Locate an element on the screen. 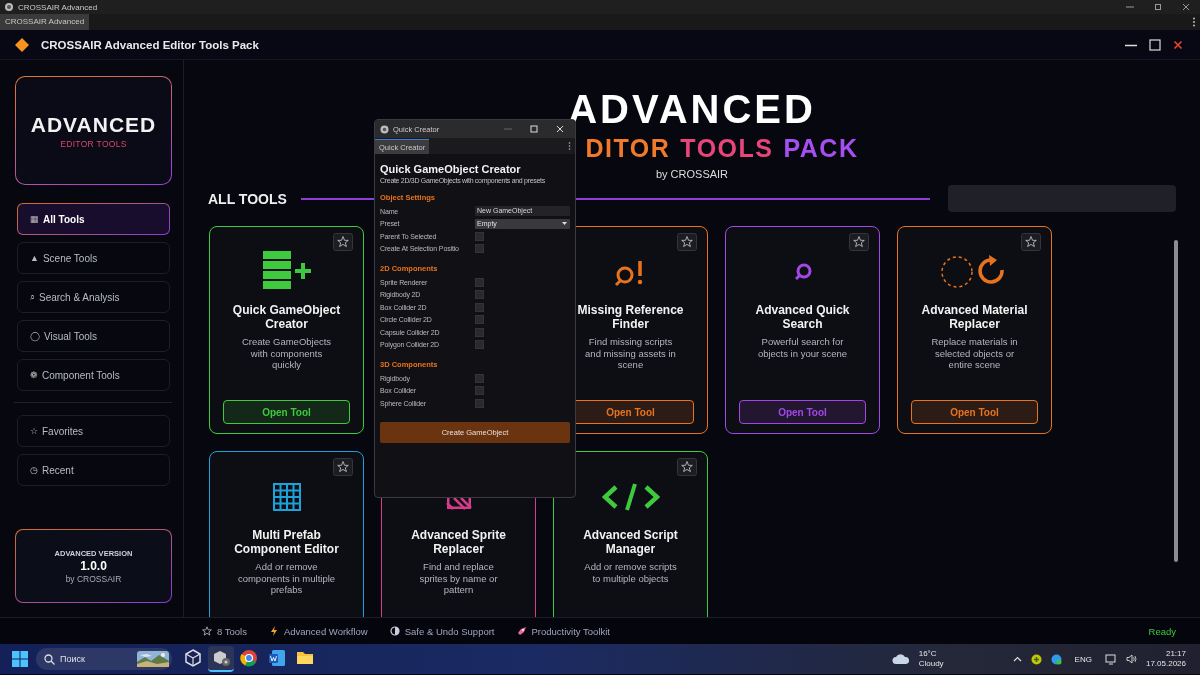 This screenshot has height=675, width=1200. nav-icon: ▲ is located at coordinates (34, 258).